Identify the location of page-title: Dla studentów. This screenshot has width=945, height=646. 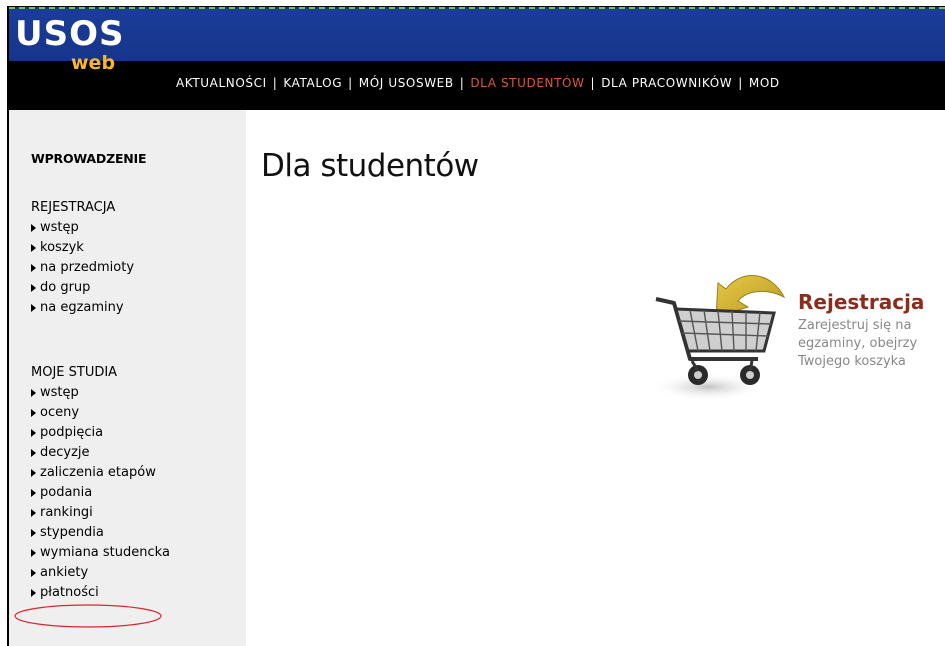
(370, 166).